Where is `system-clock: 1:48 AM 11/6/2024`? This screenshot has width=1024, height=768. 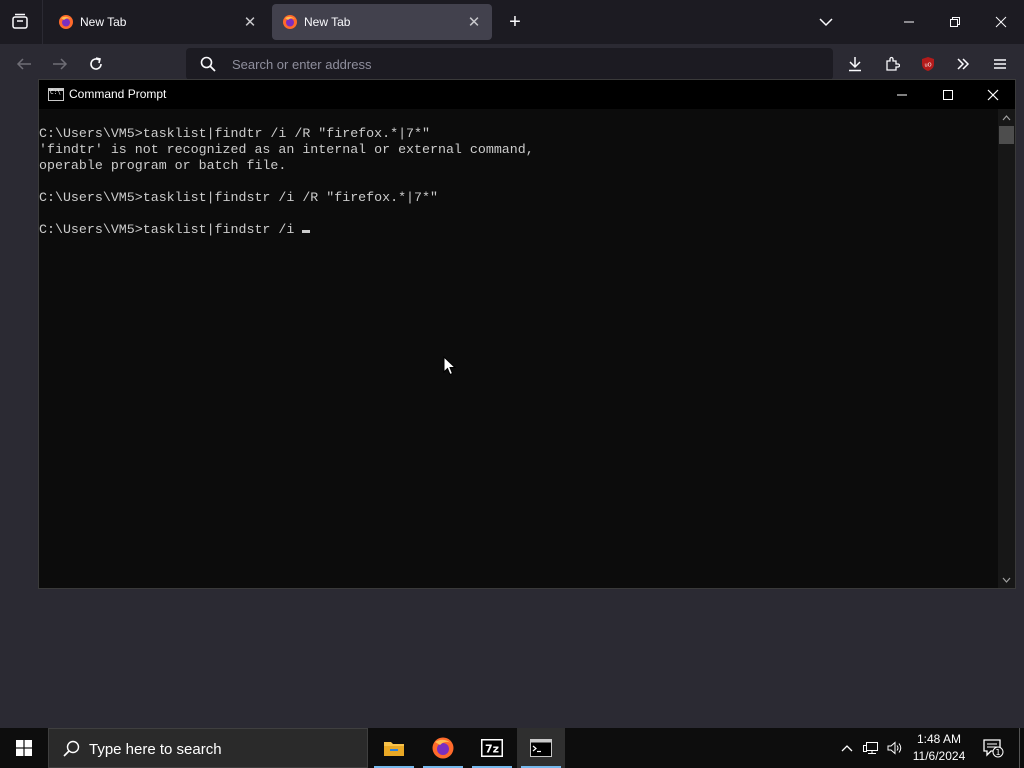 system-clock: 1:48 AM 11/6/2024 is located at coordinates (939, 748).